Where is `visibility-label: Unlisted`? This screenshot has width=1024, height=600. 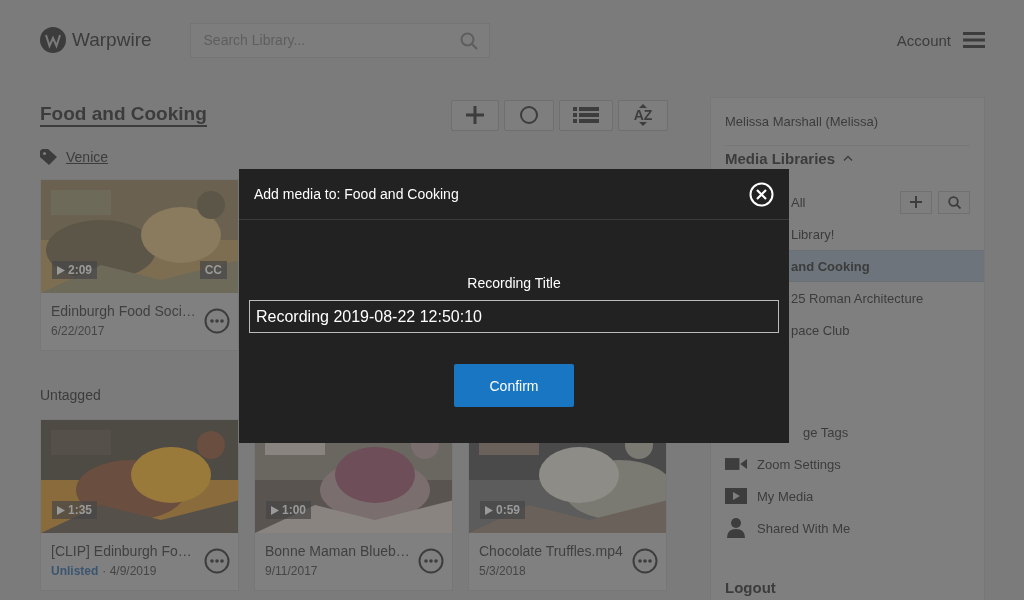
visibility-label: Unlisted is located at coordinates (75, 571).